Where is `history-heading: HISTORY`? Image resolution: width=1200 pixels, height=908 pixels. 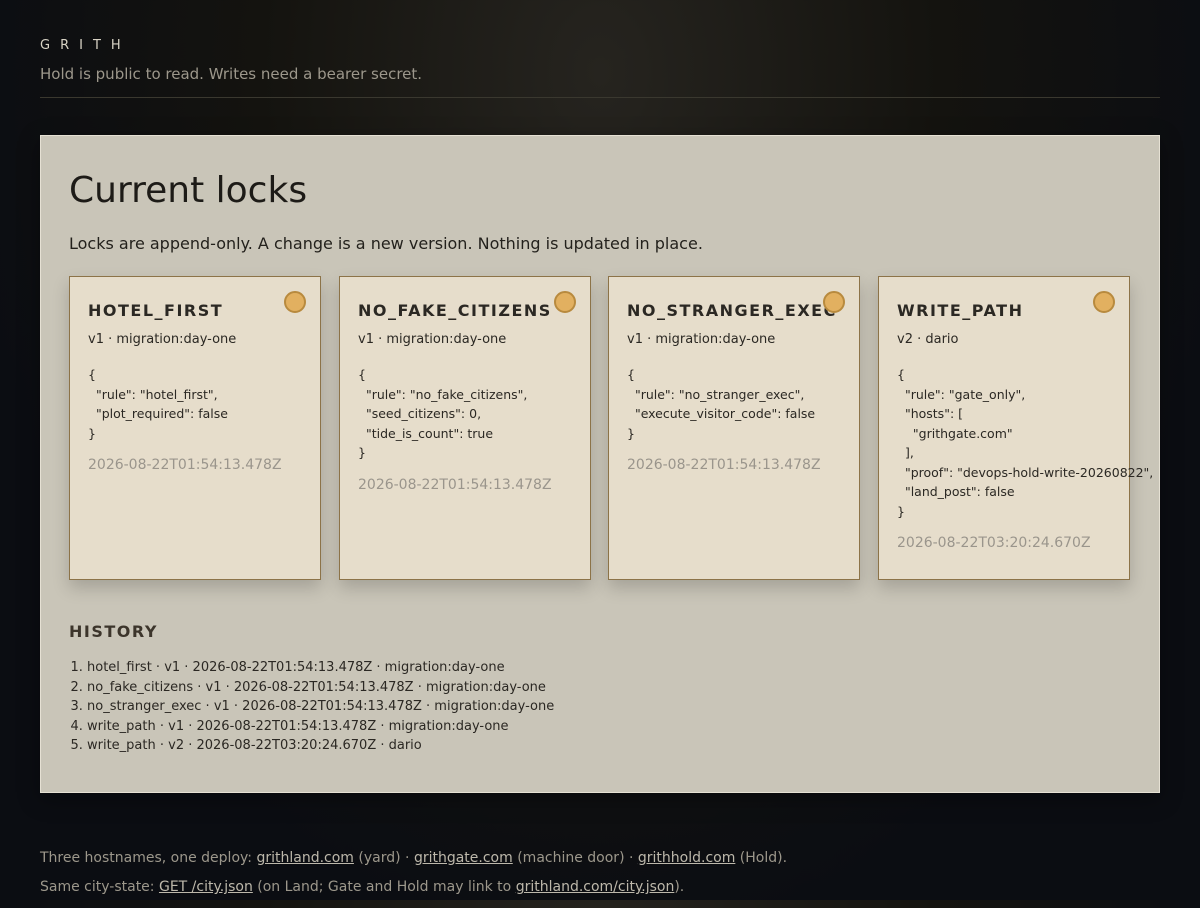 history-heading: HISTORY is located at coordinates (113, 631).